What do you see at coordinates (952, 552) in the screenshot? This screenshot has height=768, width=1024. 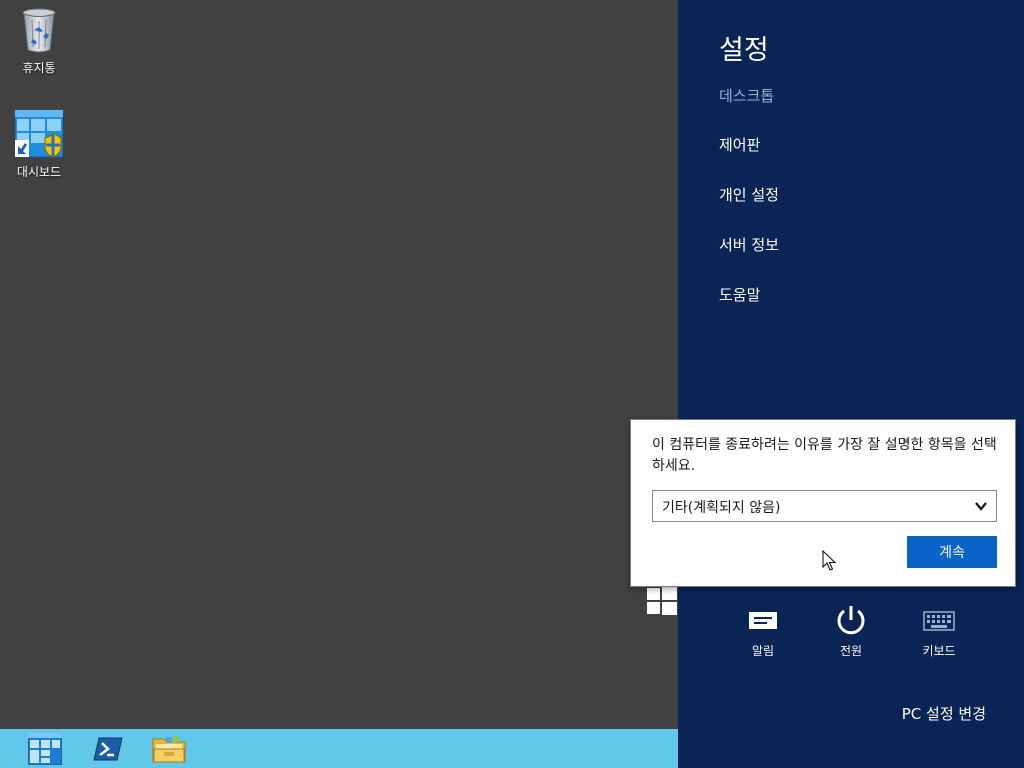 I see `continue-button: 계속` at bounding box center [952, 552].